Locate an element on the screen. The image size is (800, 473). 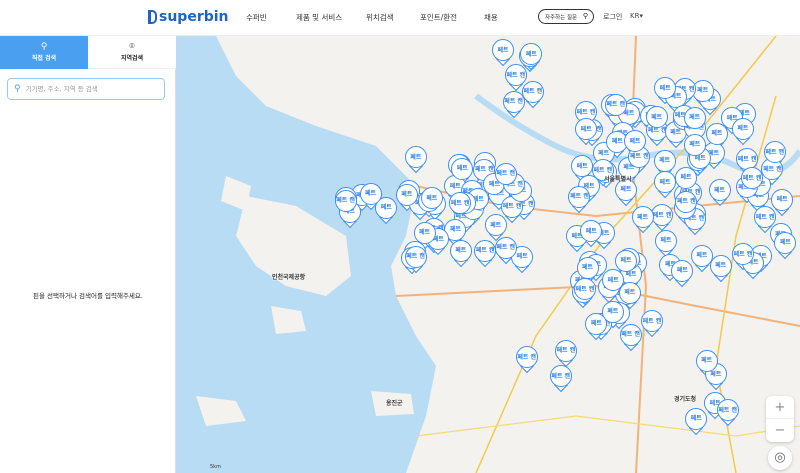
tab-direct-search: ⚲ 직접 검색 is located at coordinates (44, 52).